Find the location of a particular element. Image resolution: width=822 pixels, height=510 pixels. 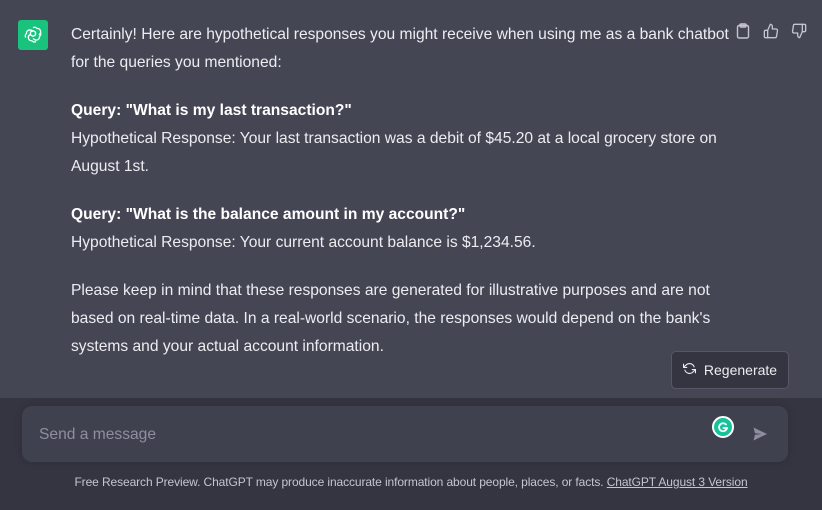

message-actions is located at coordinates (771, 31).